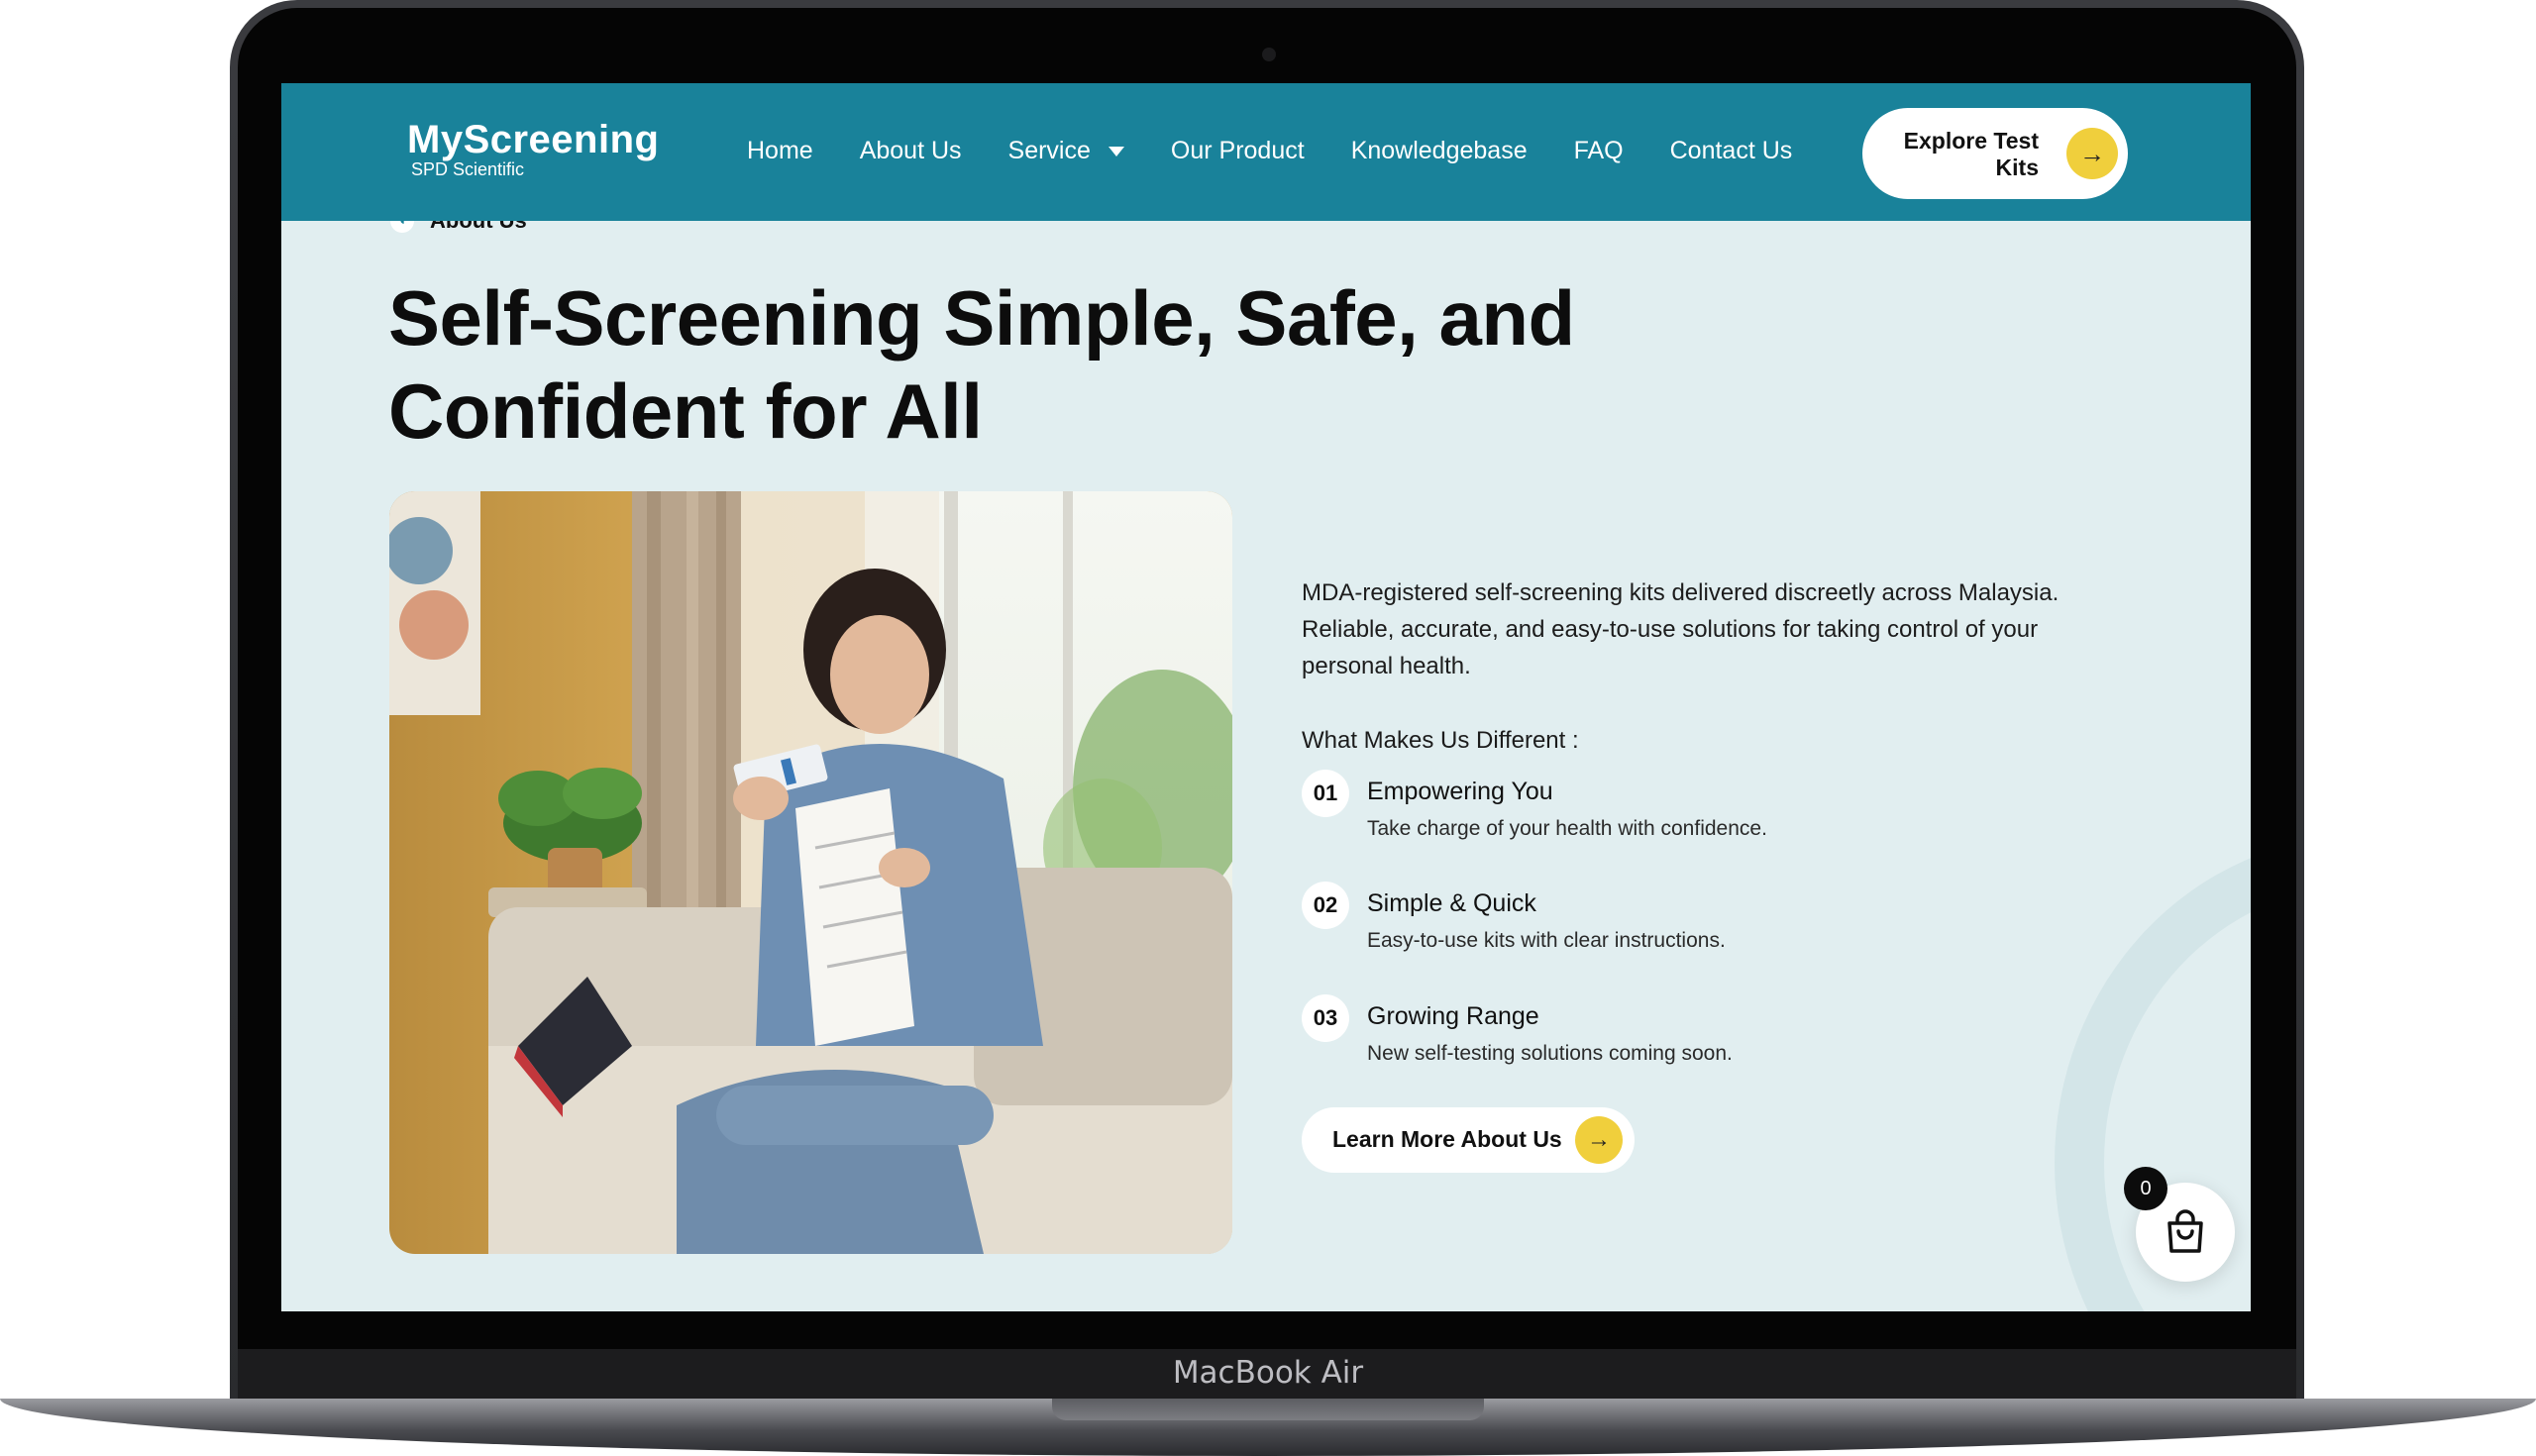 Image resolution: width=2536 pixels, height=1456 pixels. I want to click on nav-knowledgebase: Knowledgebase, so click(1439, 151).